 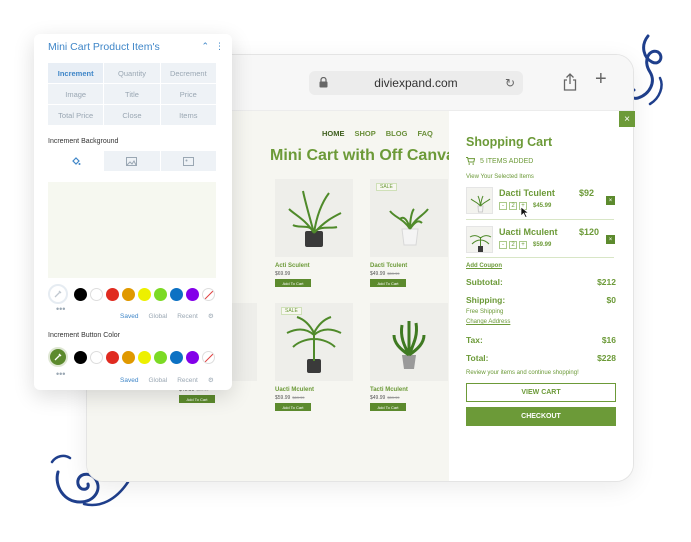 I want to click on address-bar: diviexpand.com ↻, so click(x=416, y=83).